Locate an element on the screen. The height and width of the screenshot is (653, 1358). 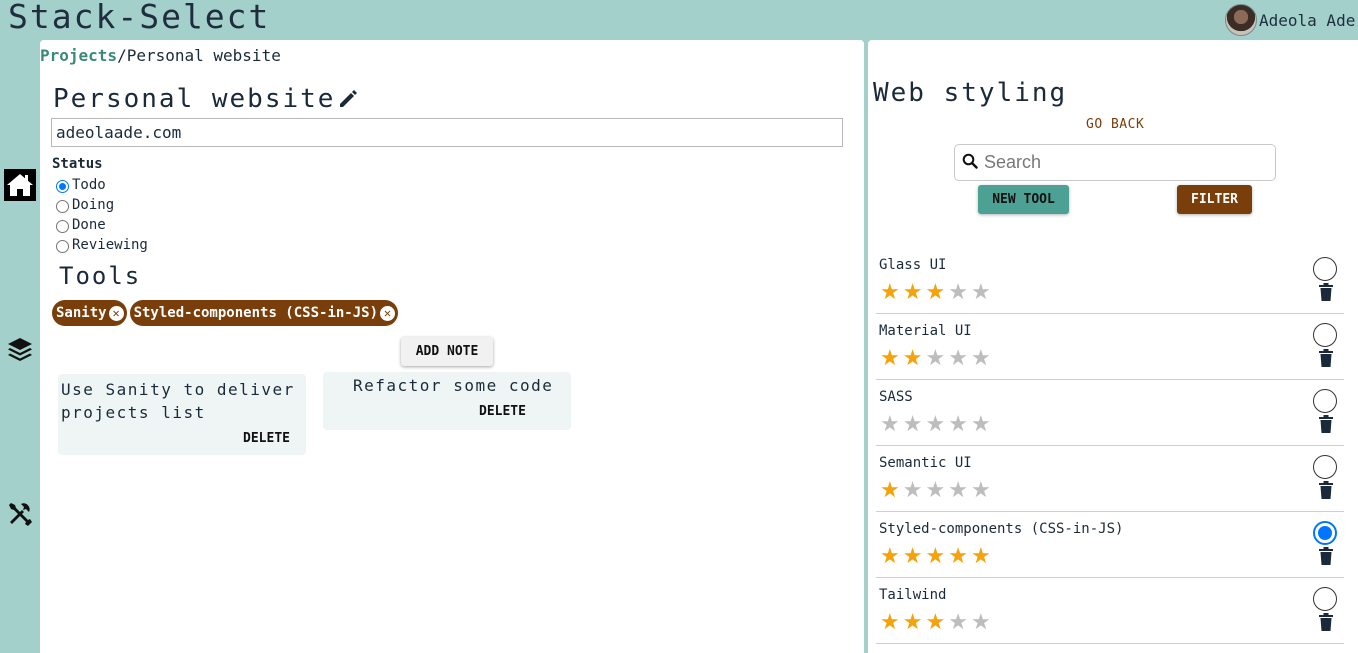
avatar is located at coordinates (1241, 20).